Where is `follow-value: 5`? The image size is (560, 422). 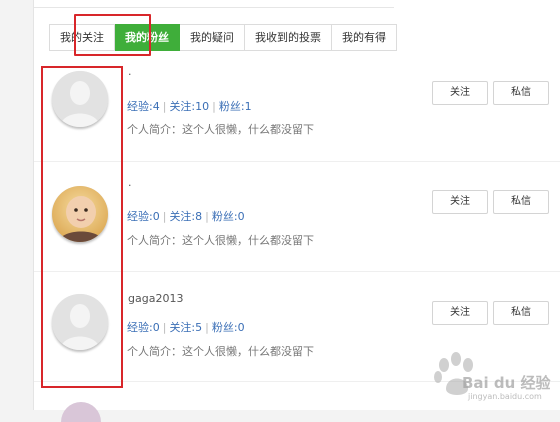 follow-value: 5 is located at coordinates (199, 327).